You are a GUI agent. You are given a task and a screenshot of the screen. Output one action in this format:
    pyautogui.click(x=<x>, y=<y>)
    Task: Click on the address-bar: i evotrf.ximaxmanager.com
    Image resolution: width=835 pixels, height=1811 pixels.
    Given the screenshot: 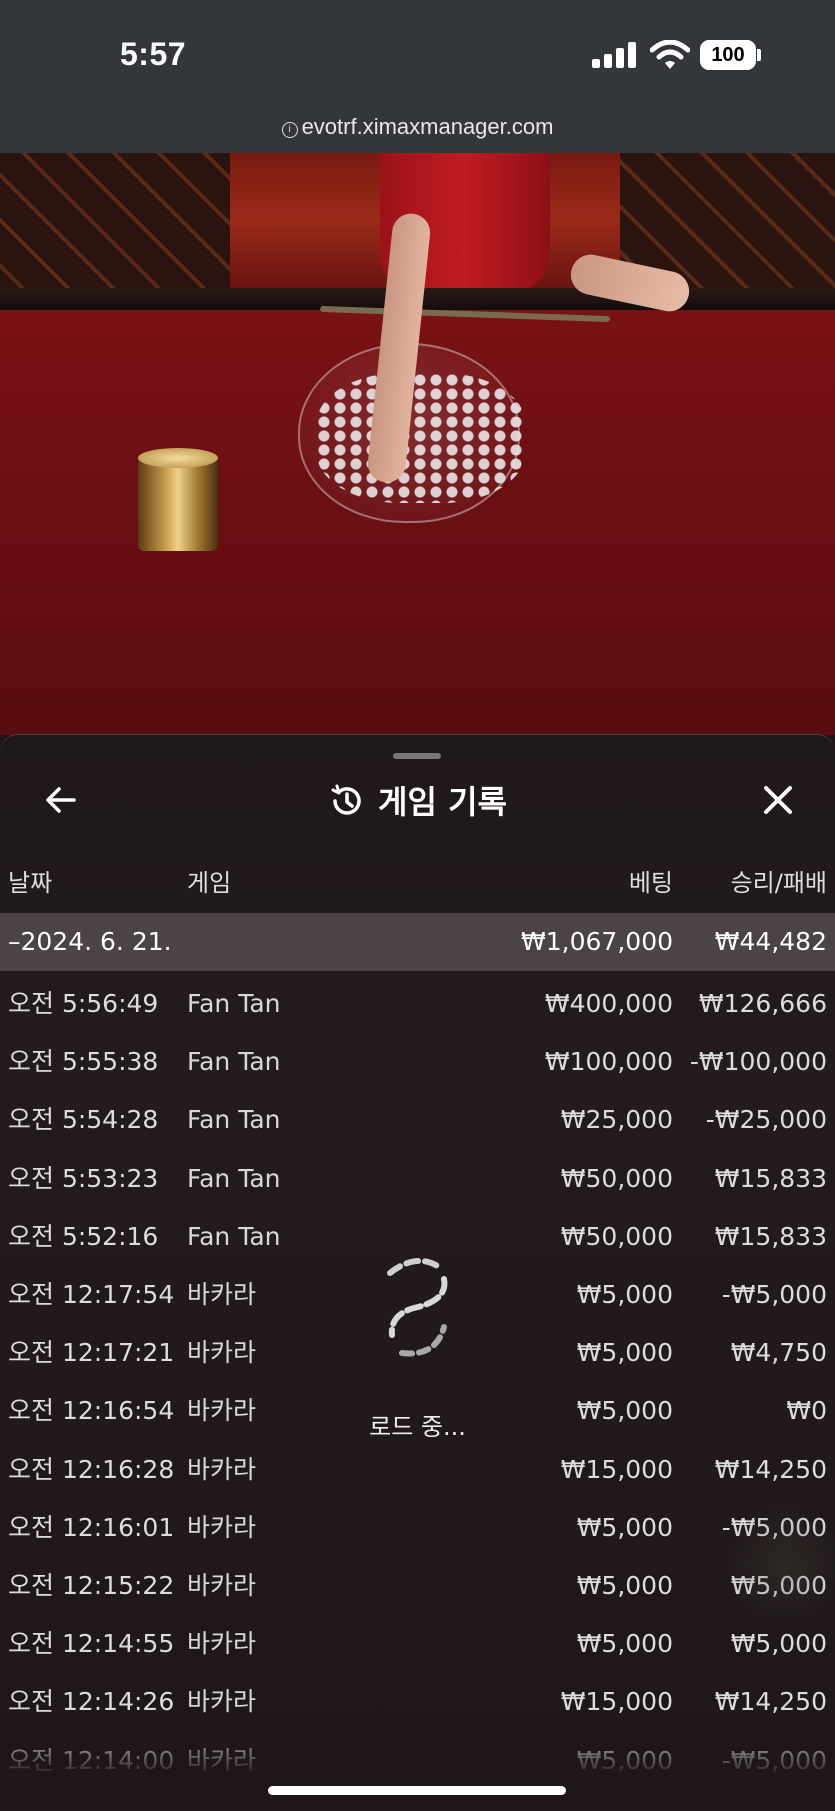 What is the action you would take?
    pyautogui.click(x=417, y=127)
    